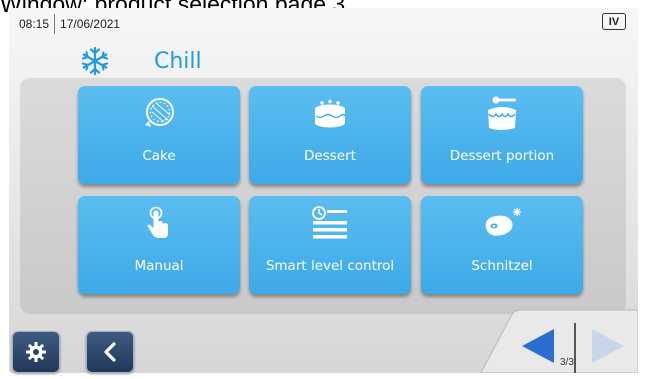 This screenshot has height=379, width=646. Describe the element at coordinates (330, 113) in the screenshot. I see `layer-cake-icon` at that location.